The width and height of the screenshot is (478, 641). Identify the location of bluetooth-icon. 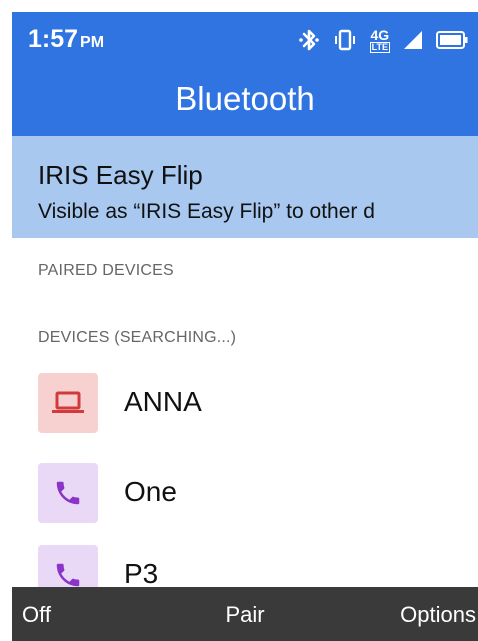
(308, 40).